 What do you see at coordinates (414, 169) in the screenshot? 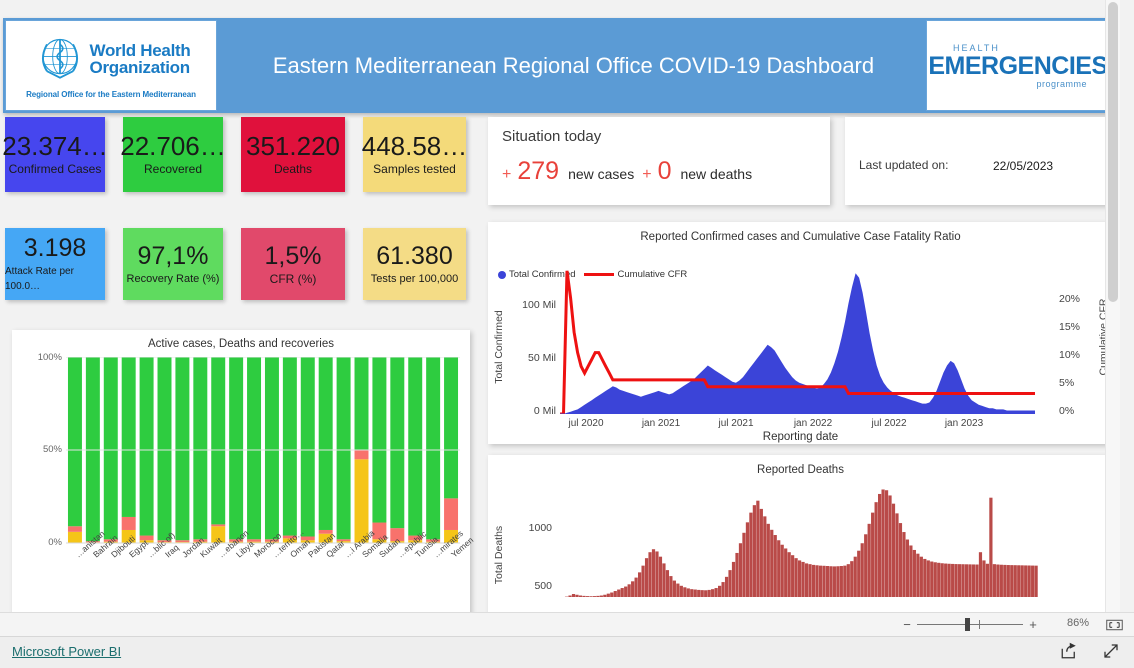
I see `kpi-label: Samples tested` at bounding box center [414, 169].